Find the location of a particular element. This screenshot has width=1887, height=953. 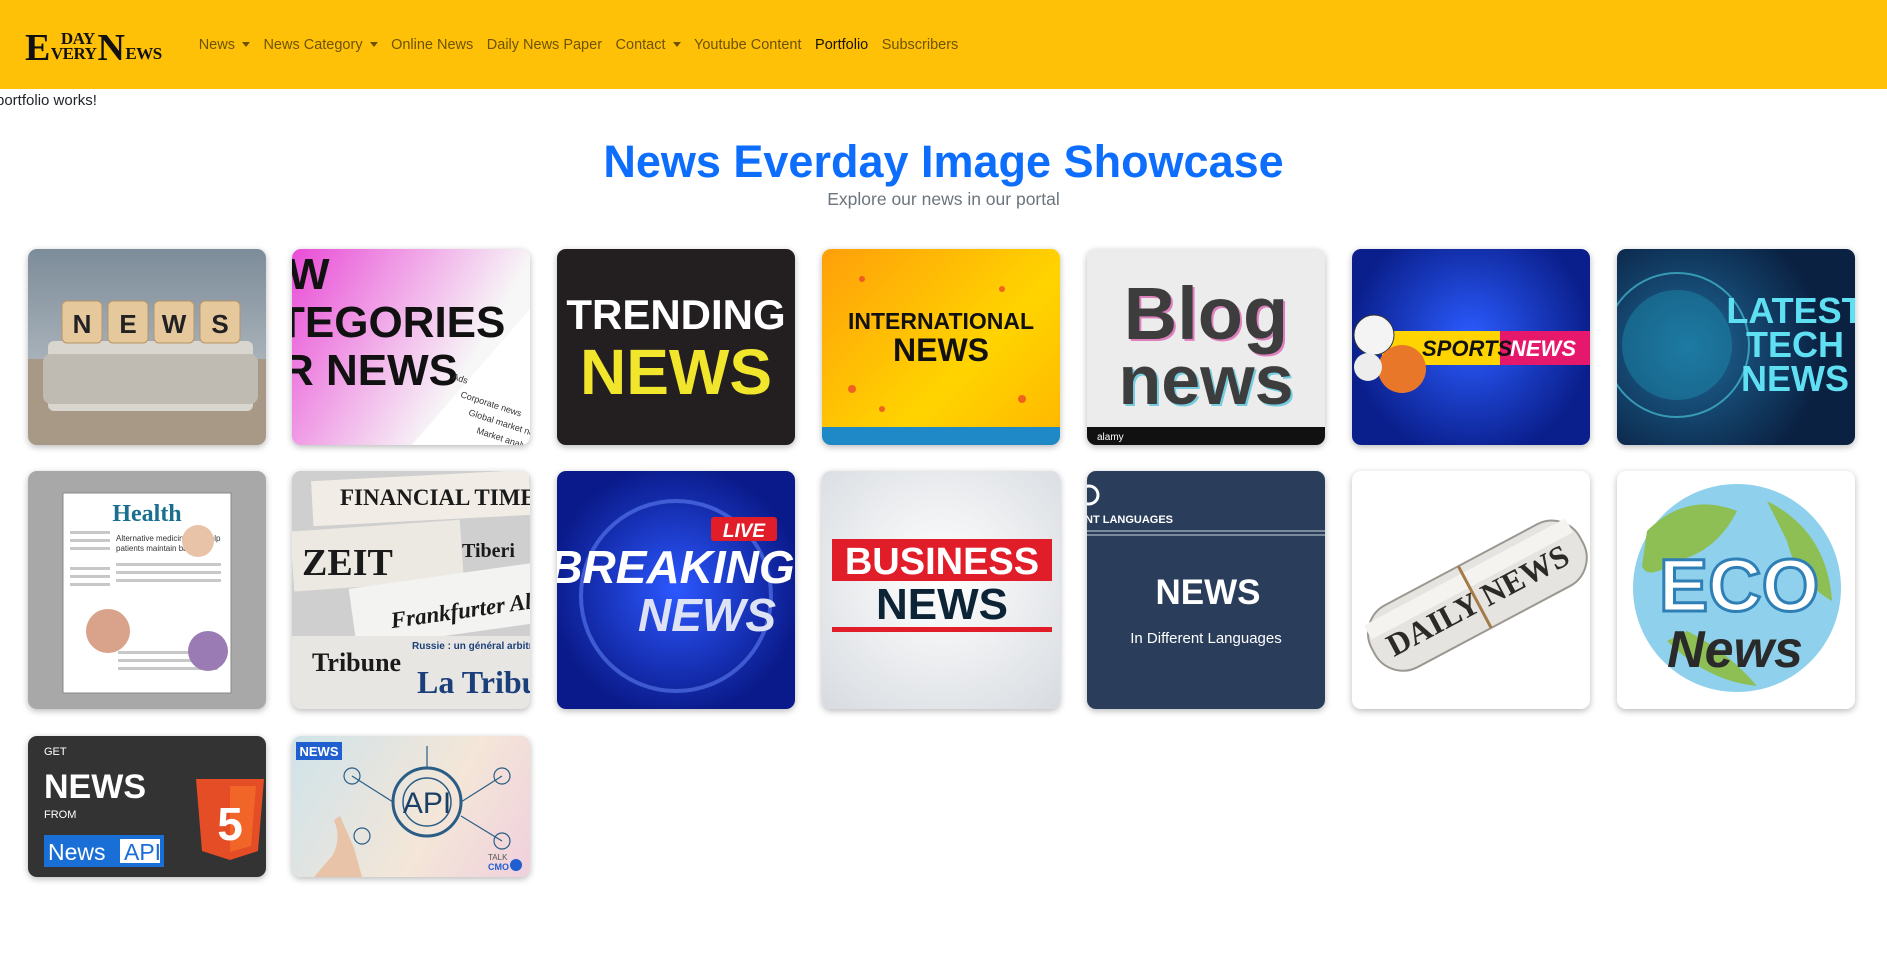

tile-text: BUSINESS is located at coordinates (942, 562).